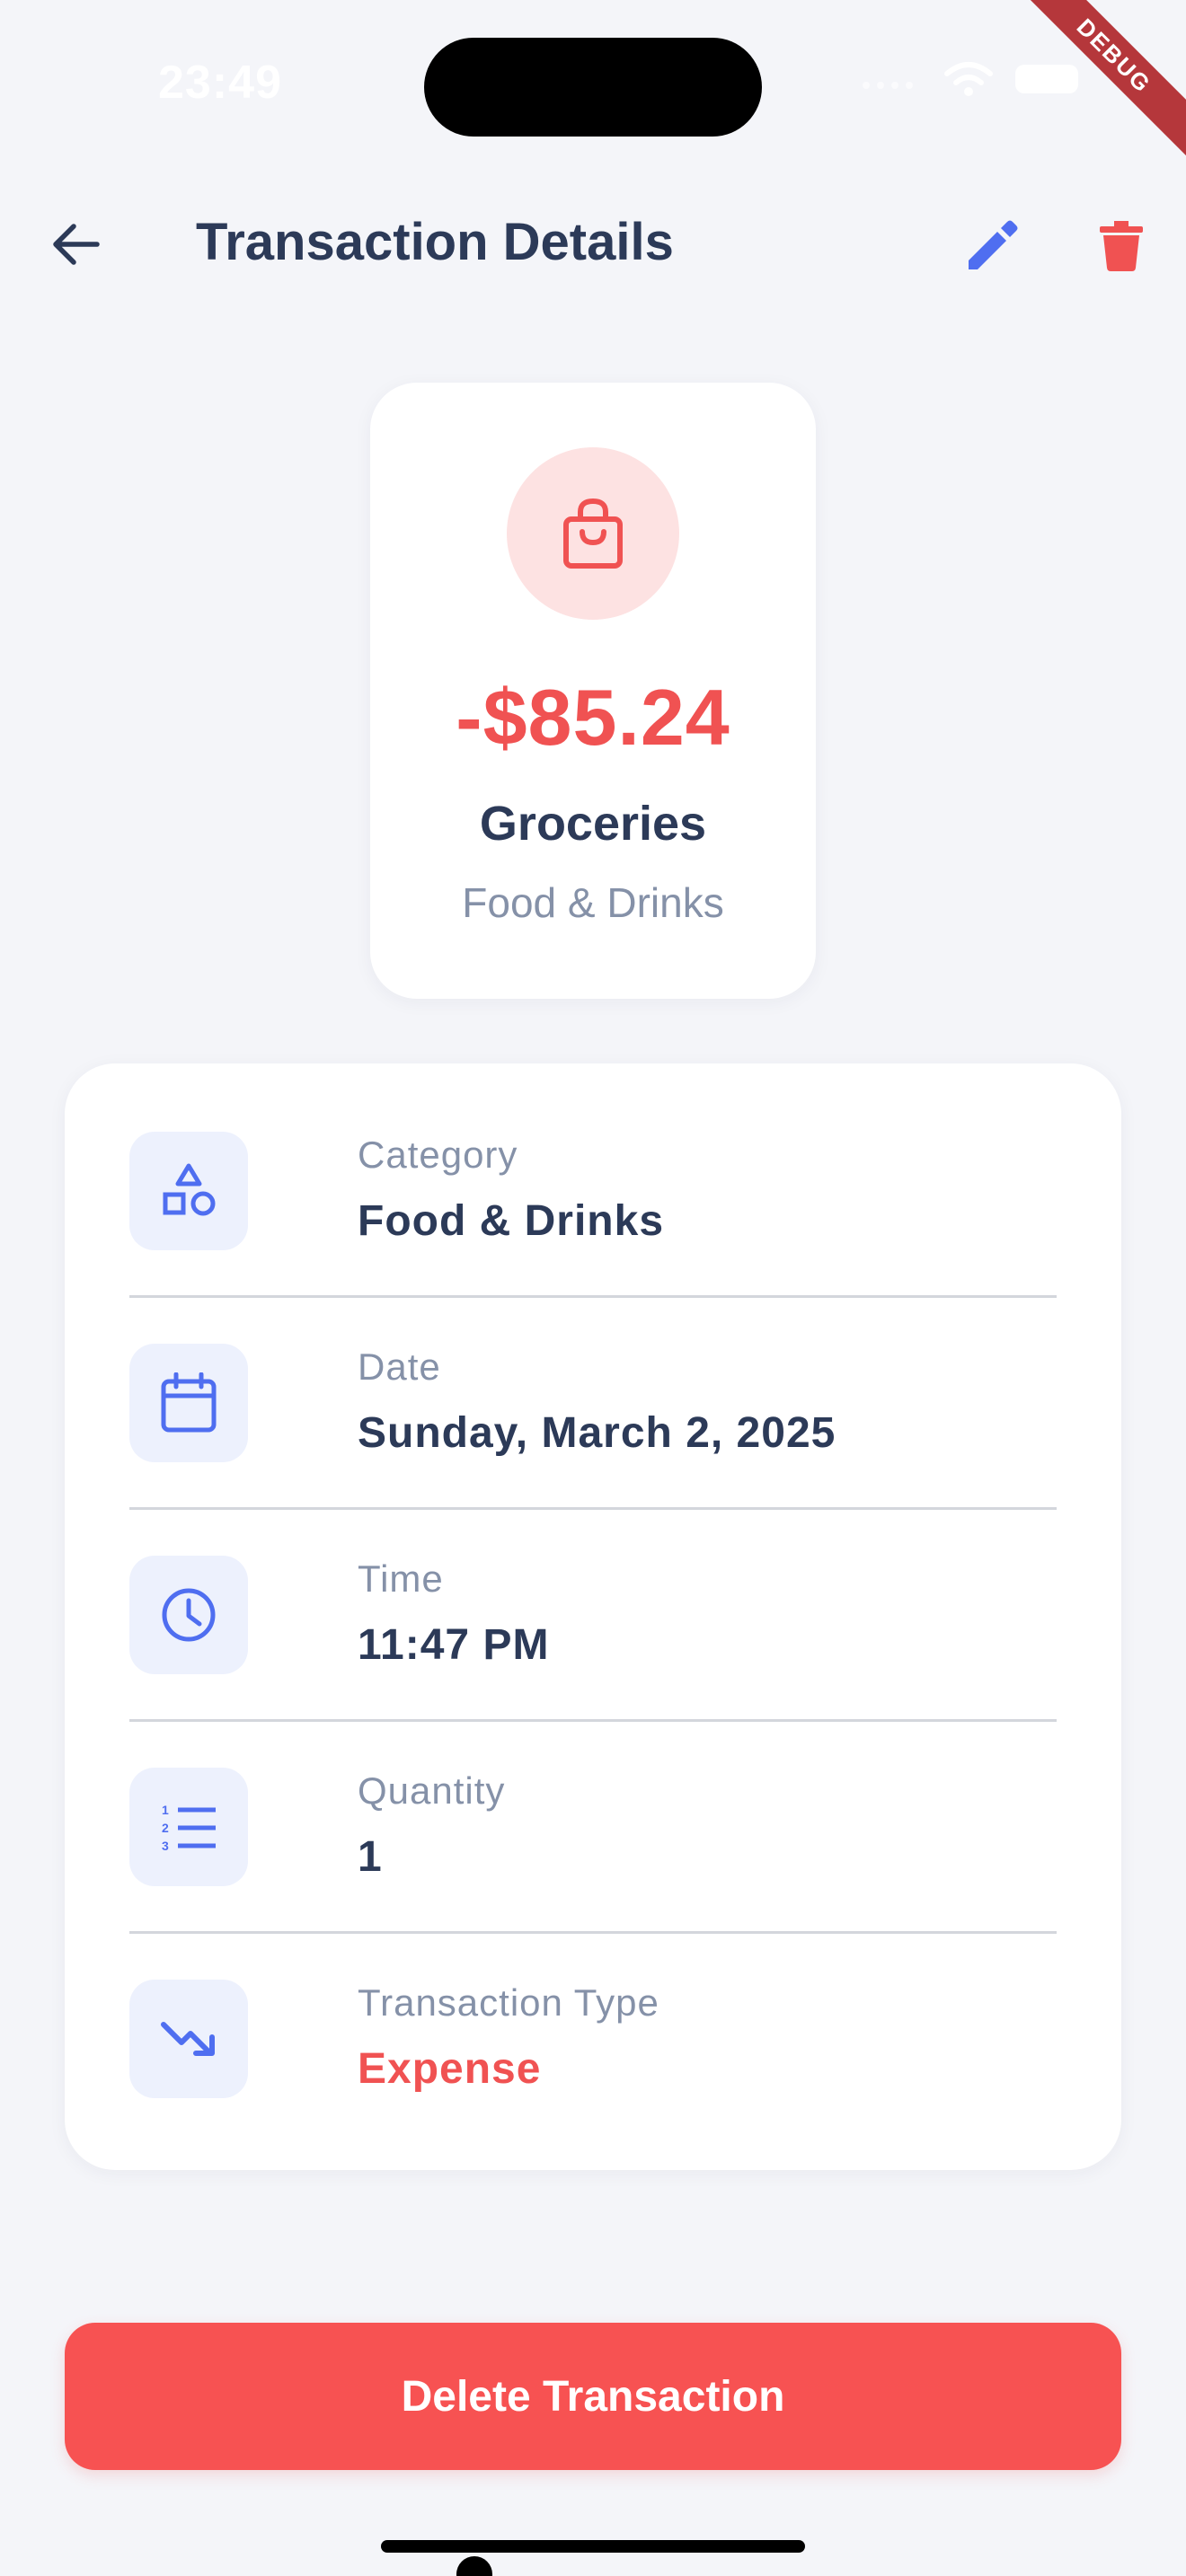  Describe the element at coordinates (593, 2396) in the screenshot. I see `delete-transaction-button: Delete Transaction` at that location.